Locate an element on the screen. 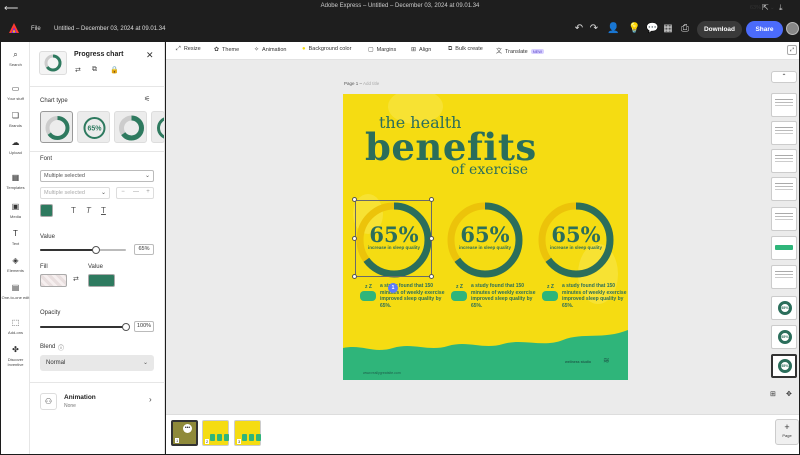  opacity-slider is located at coordinates (85, 327).